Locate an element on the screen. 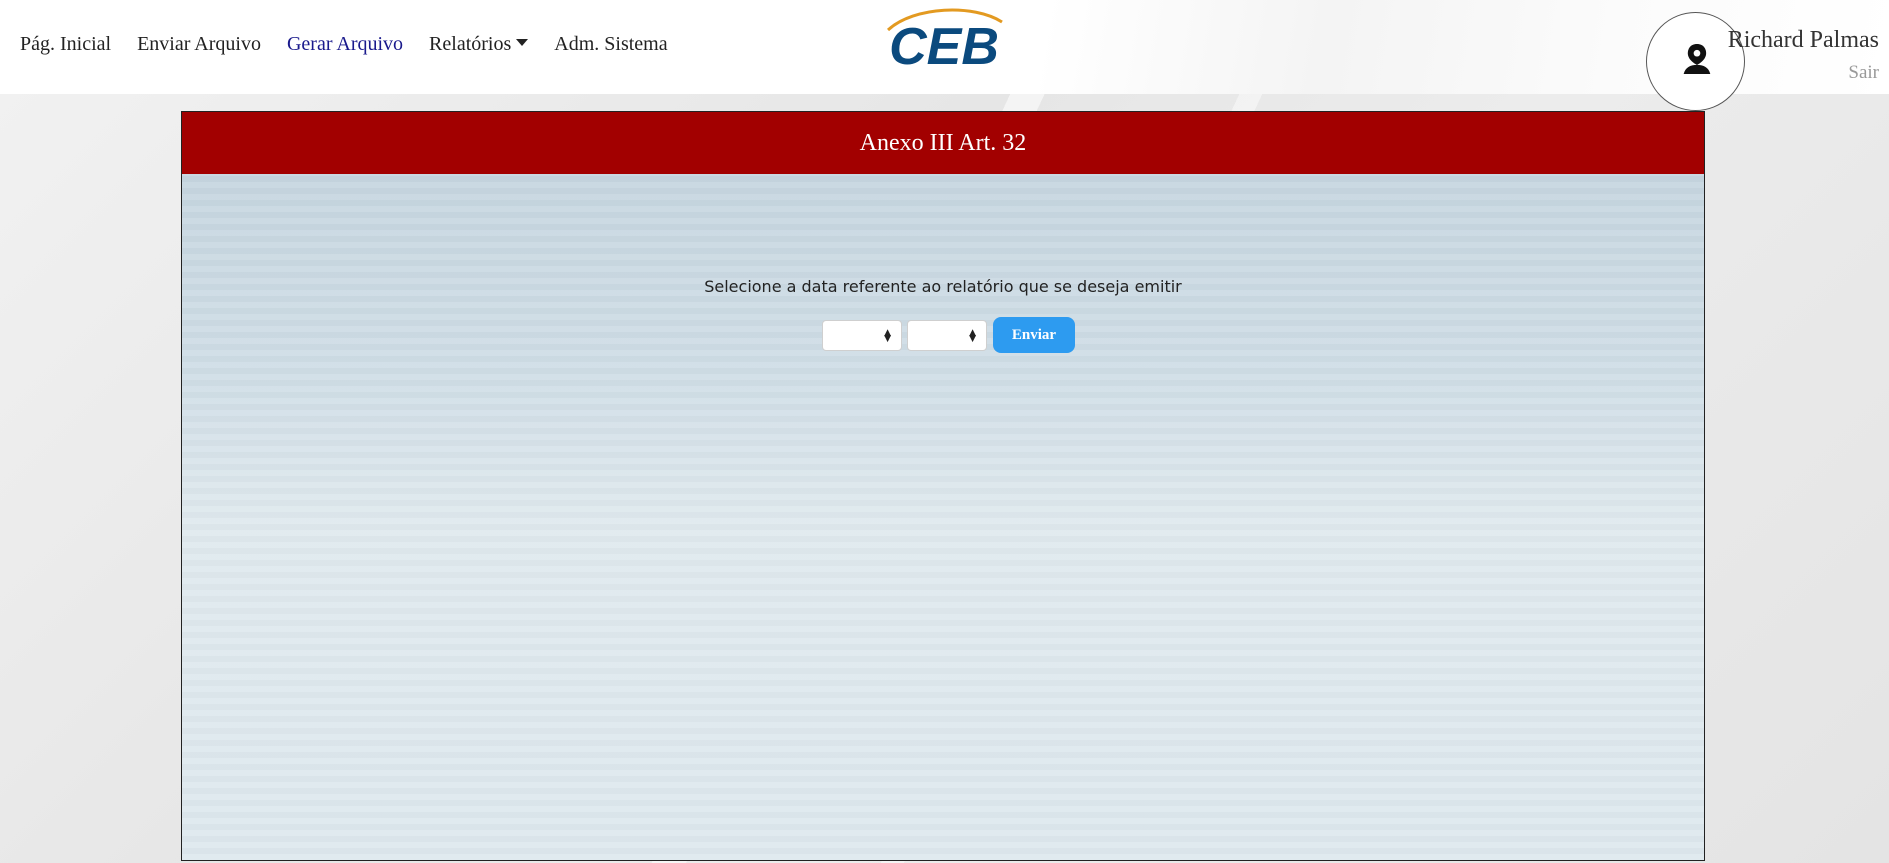  ceb-logo: CEB is located at coordinates (944, 41).